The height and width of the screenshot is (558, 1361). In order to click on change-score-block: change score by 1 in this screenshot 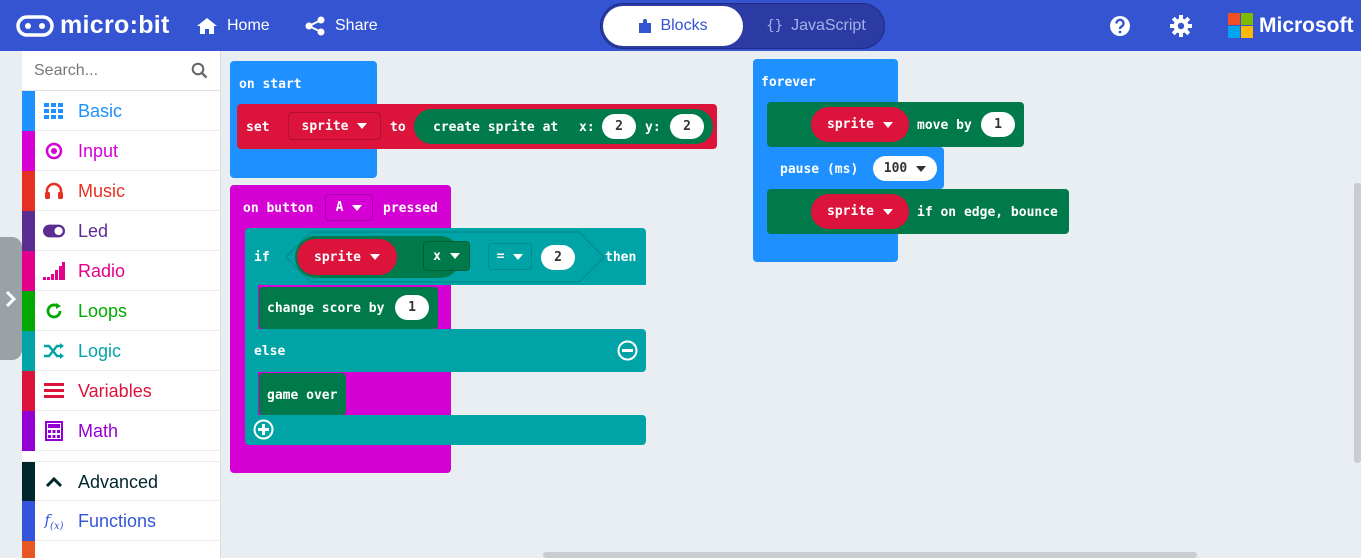, I will do `click(348, 308)`.